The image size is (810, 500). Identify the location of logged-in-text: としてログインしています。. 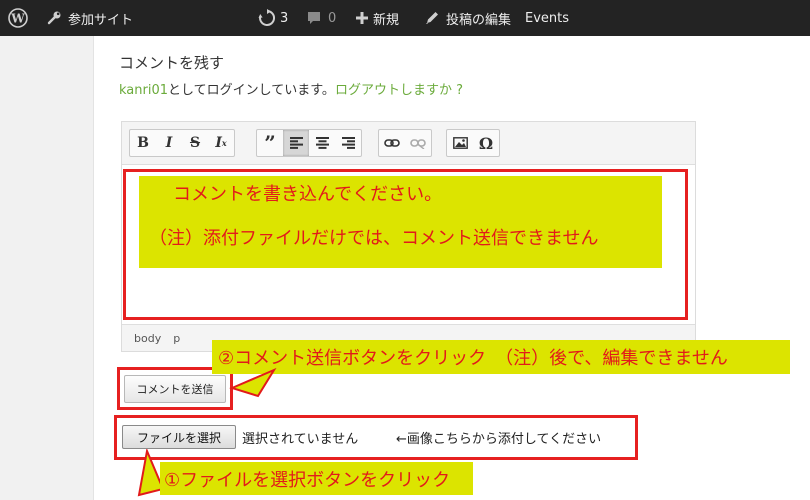
(251, 90).